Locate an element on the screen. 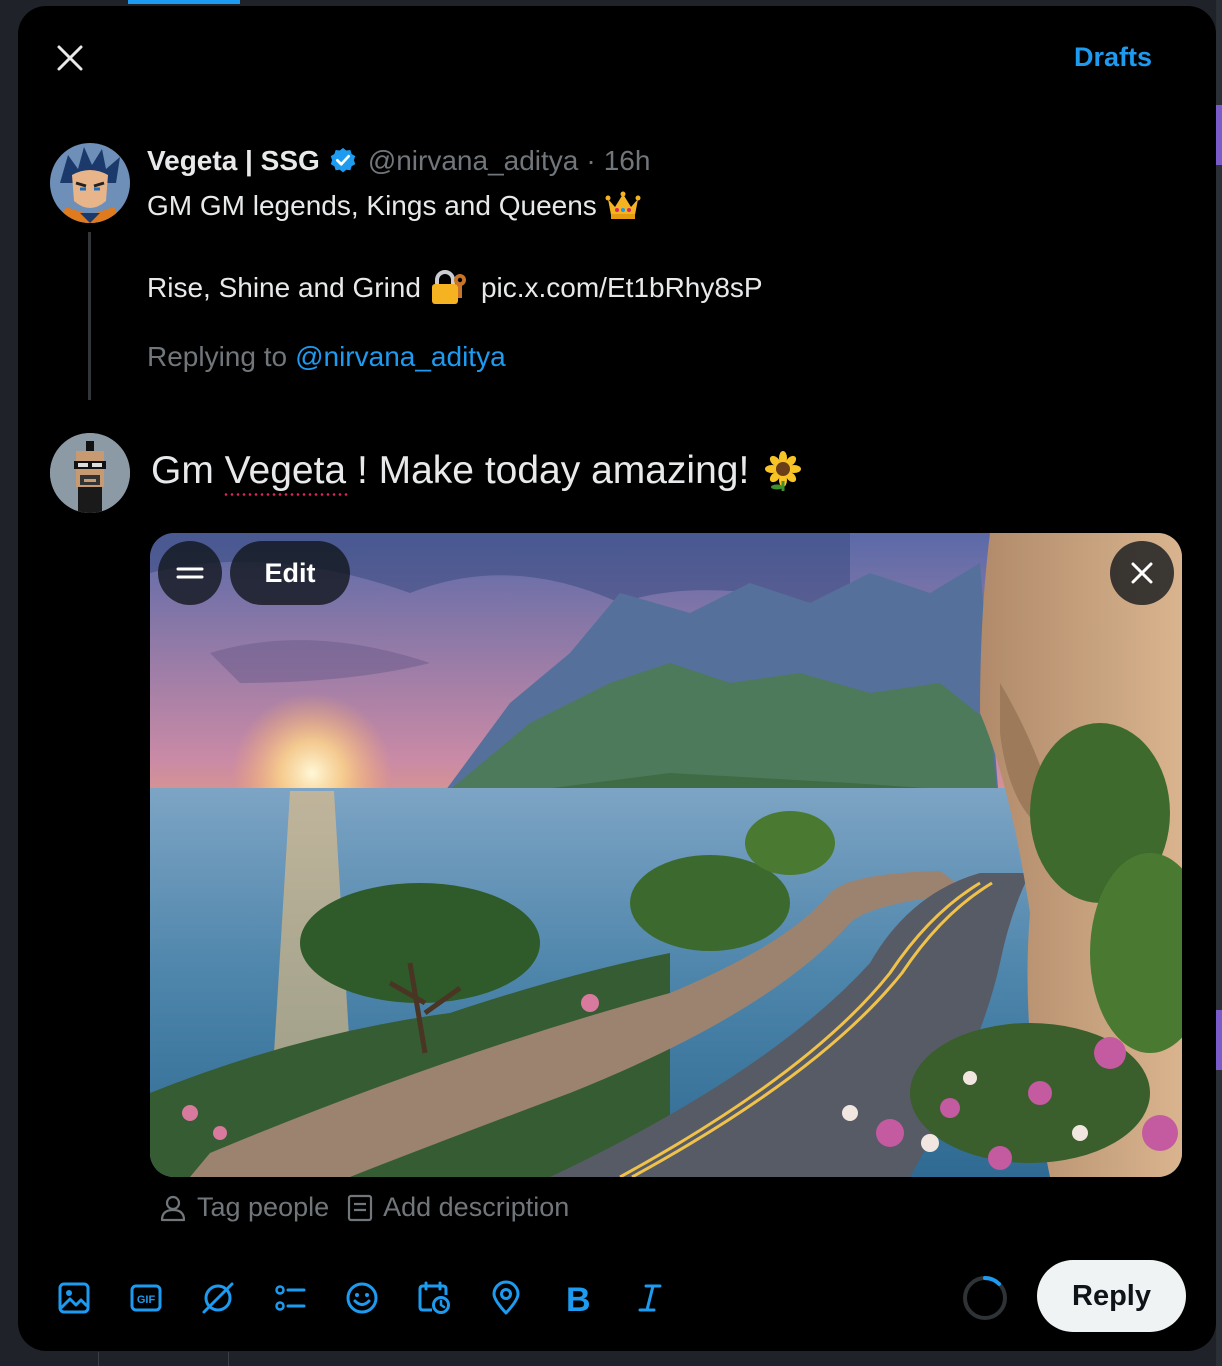 This screenshot has height=1366, width=1222. author-avatar is located at coordinates (90, 183).